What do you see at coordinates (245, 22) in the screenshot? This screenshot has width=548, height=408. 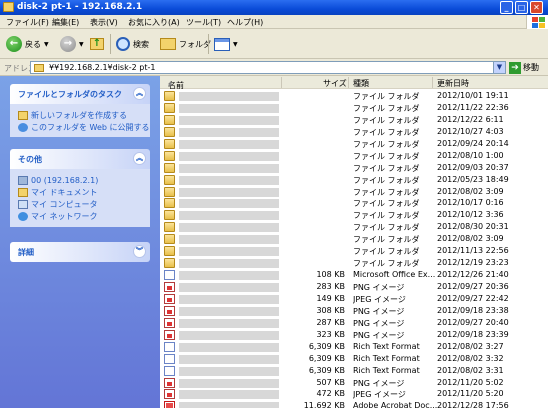 I see `menu-help: ヘルプ(H)` at bounding box center [245, 22].